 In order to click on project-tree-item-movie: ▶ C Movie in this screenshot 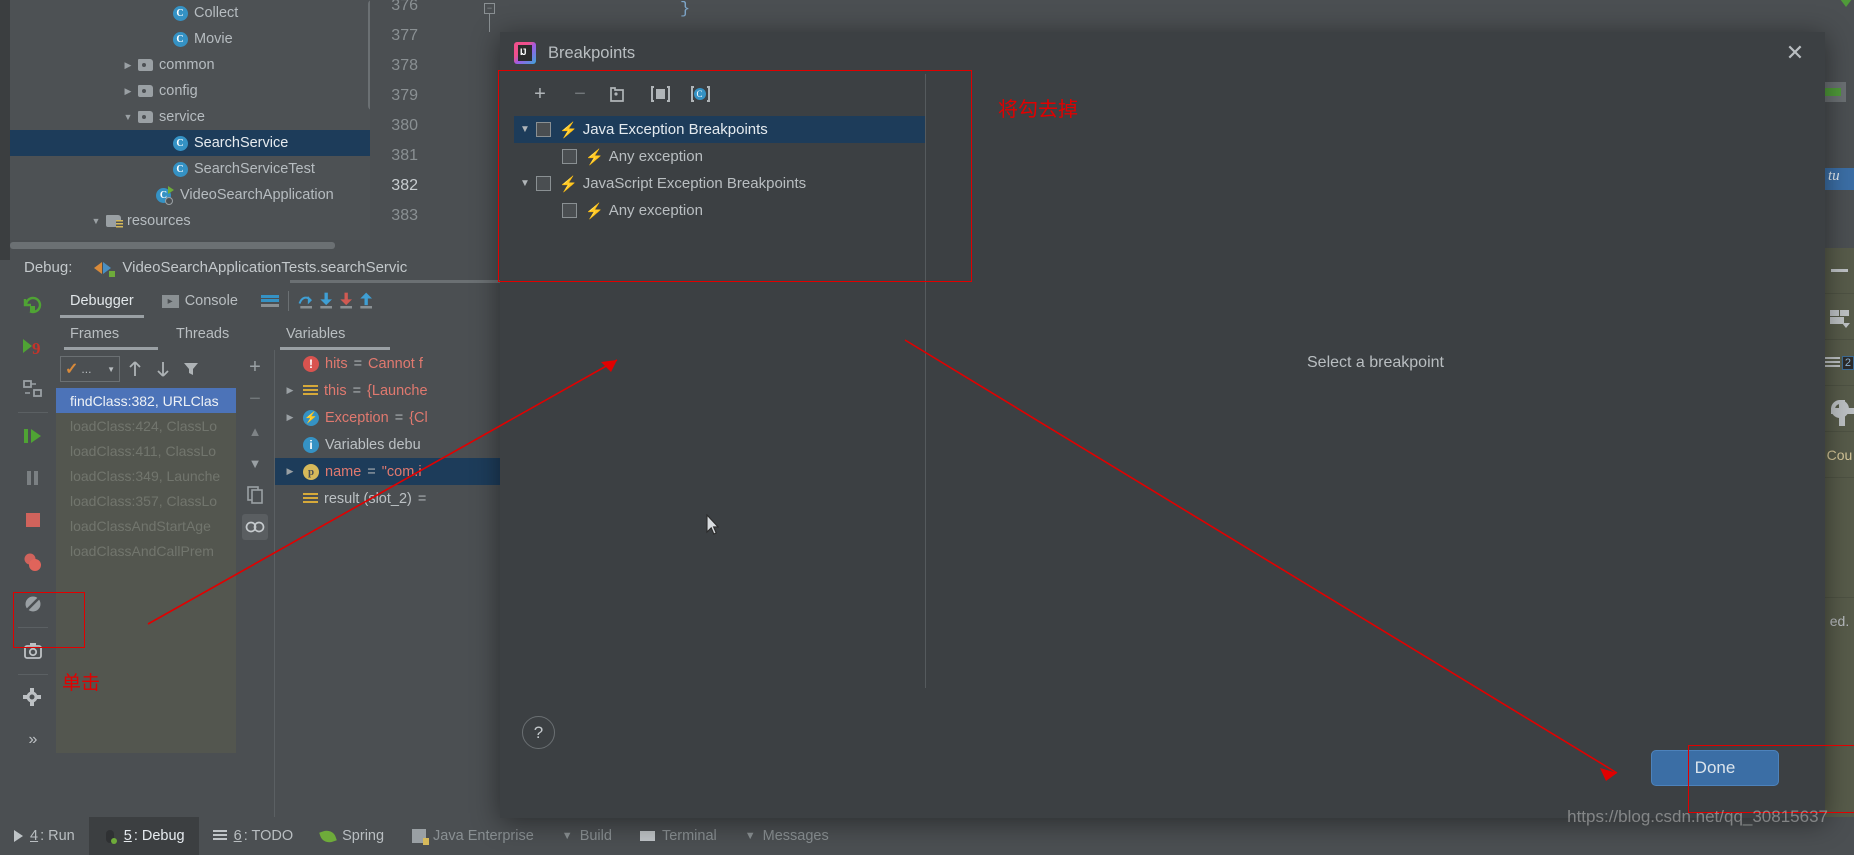, I will do `click(190, 39)`.